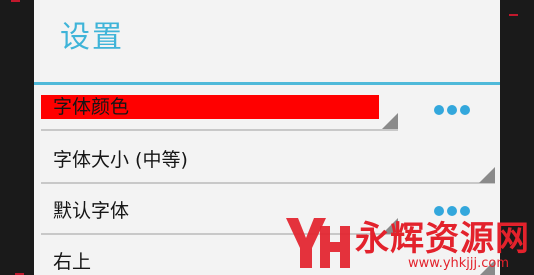 Image resolution: width=534 pixels, height=275 pixels. I want to click on setting-item-label: 右上, so click(72, 262).